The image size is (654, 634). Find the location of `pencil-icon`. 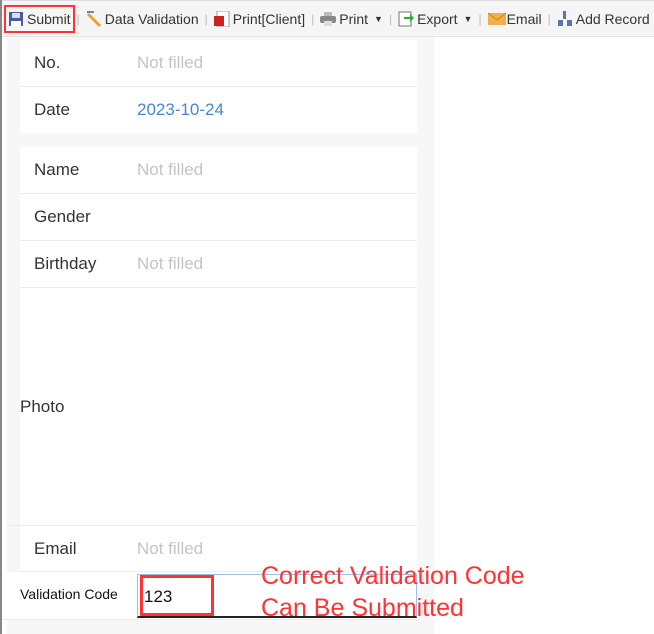

pencil-icon is located at coordinates (94, 18).